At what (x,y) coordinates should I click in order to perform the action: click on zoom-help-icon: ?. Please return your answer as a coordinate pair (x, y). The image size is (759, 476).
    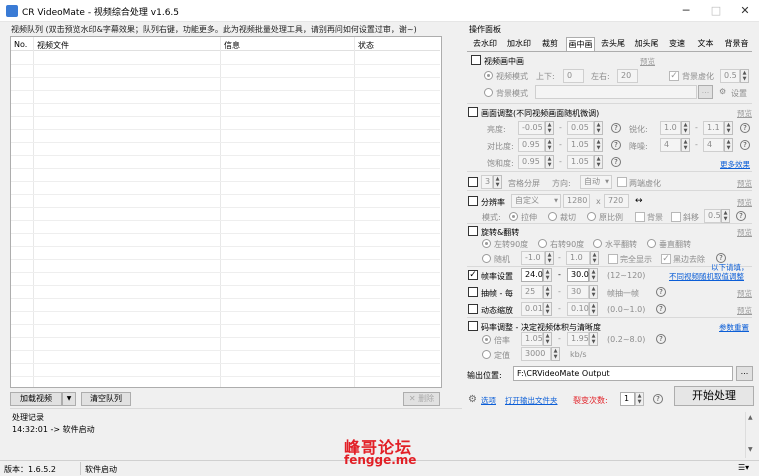
    Looking at the image, I should click on (661, 309).